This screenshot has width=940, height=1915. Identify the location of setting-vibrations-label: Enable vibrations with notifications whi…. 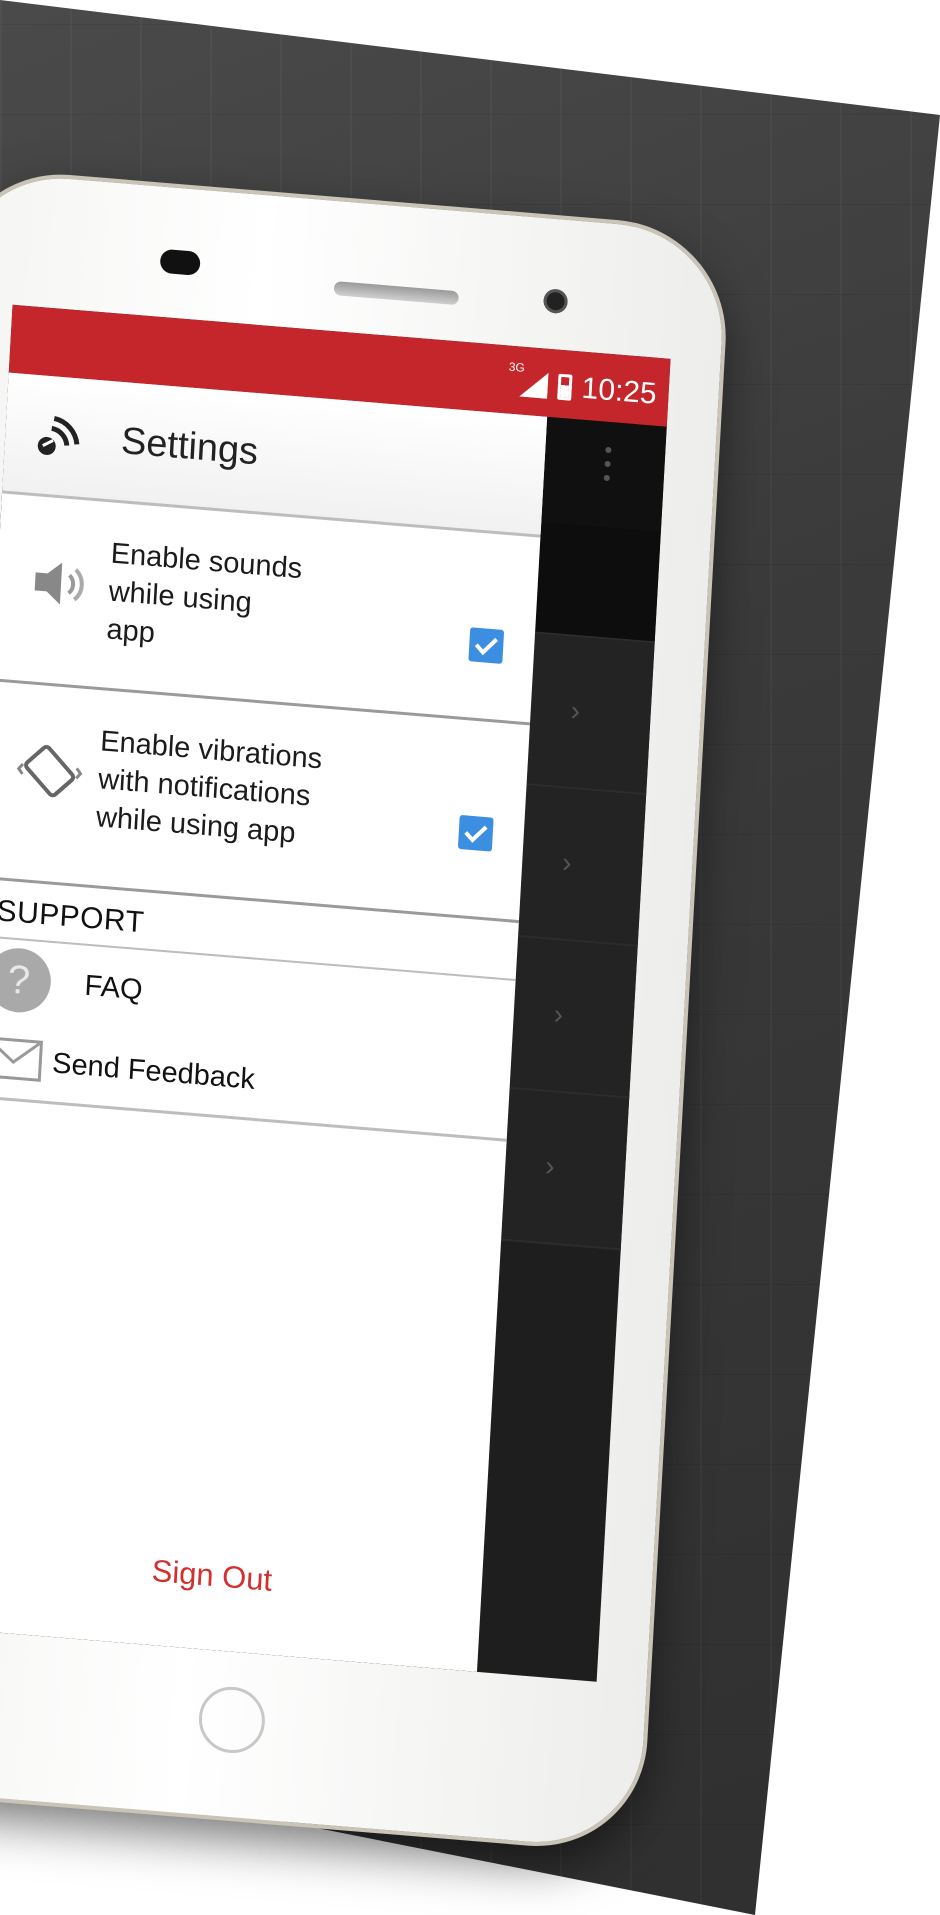
(247, 791).